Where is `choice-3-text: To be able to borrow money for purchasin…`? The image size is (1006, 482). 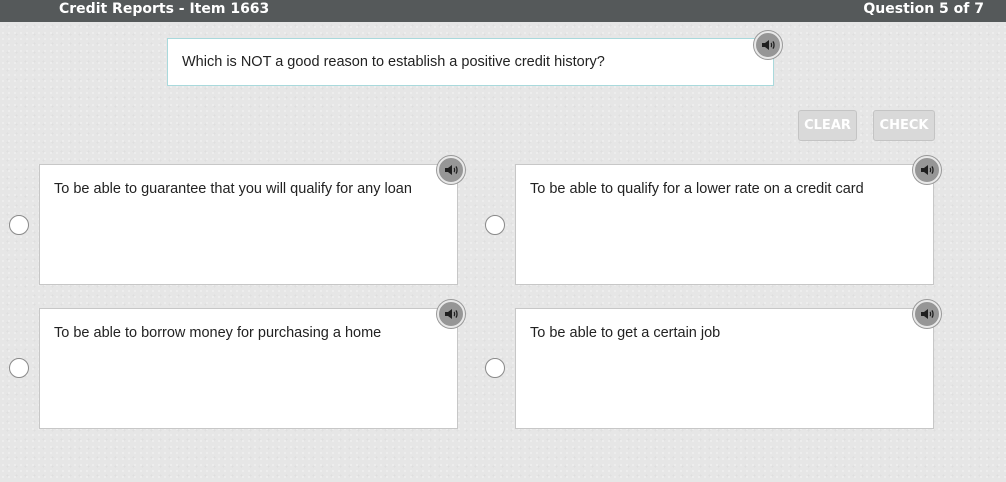 choice-3-text: To be able to borrow money for purchasin… is located at coordinates (218, 333).